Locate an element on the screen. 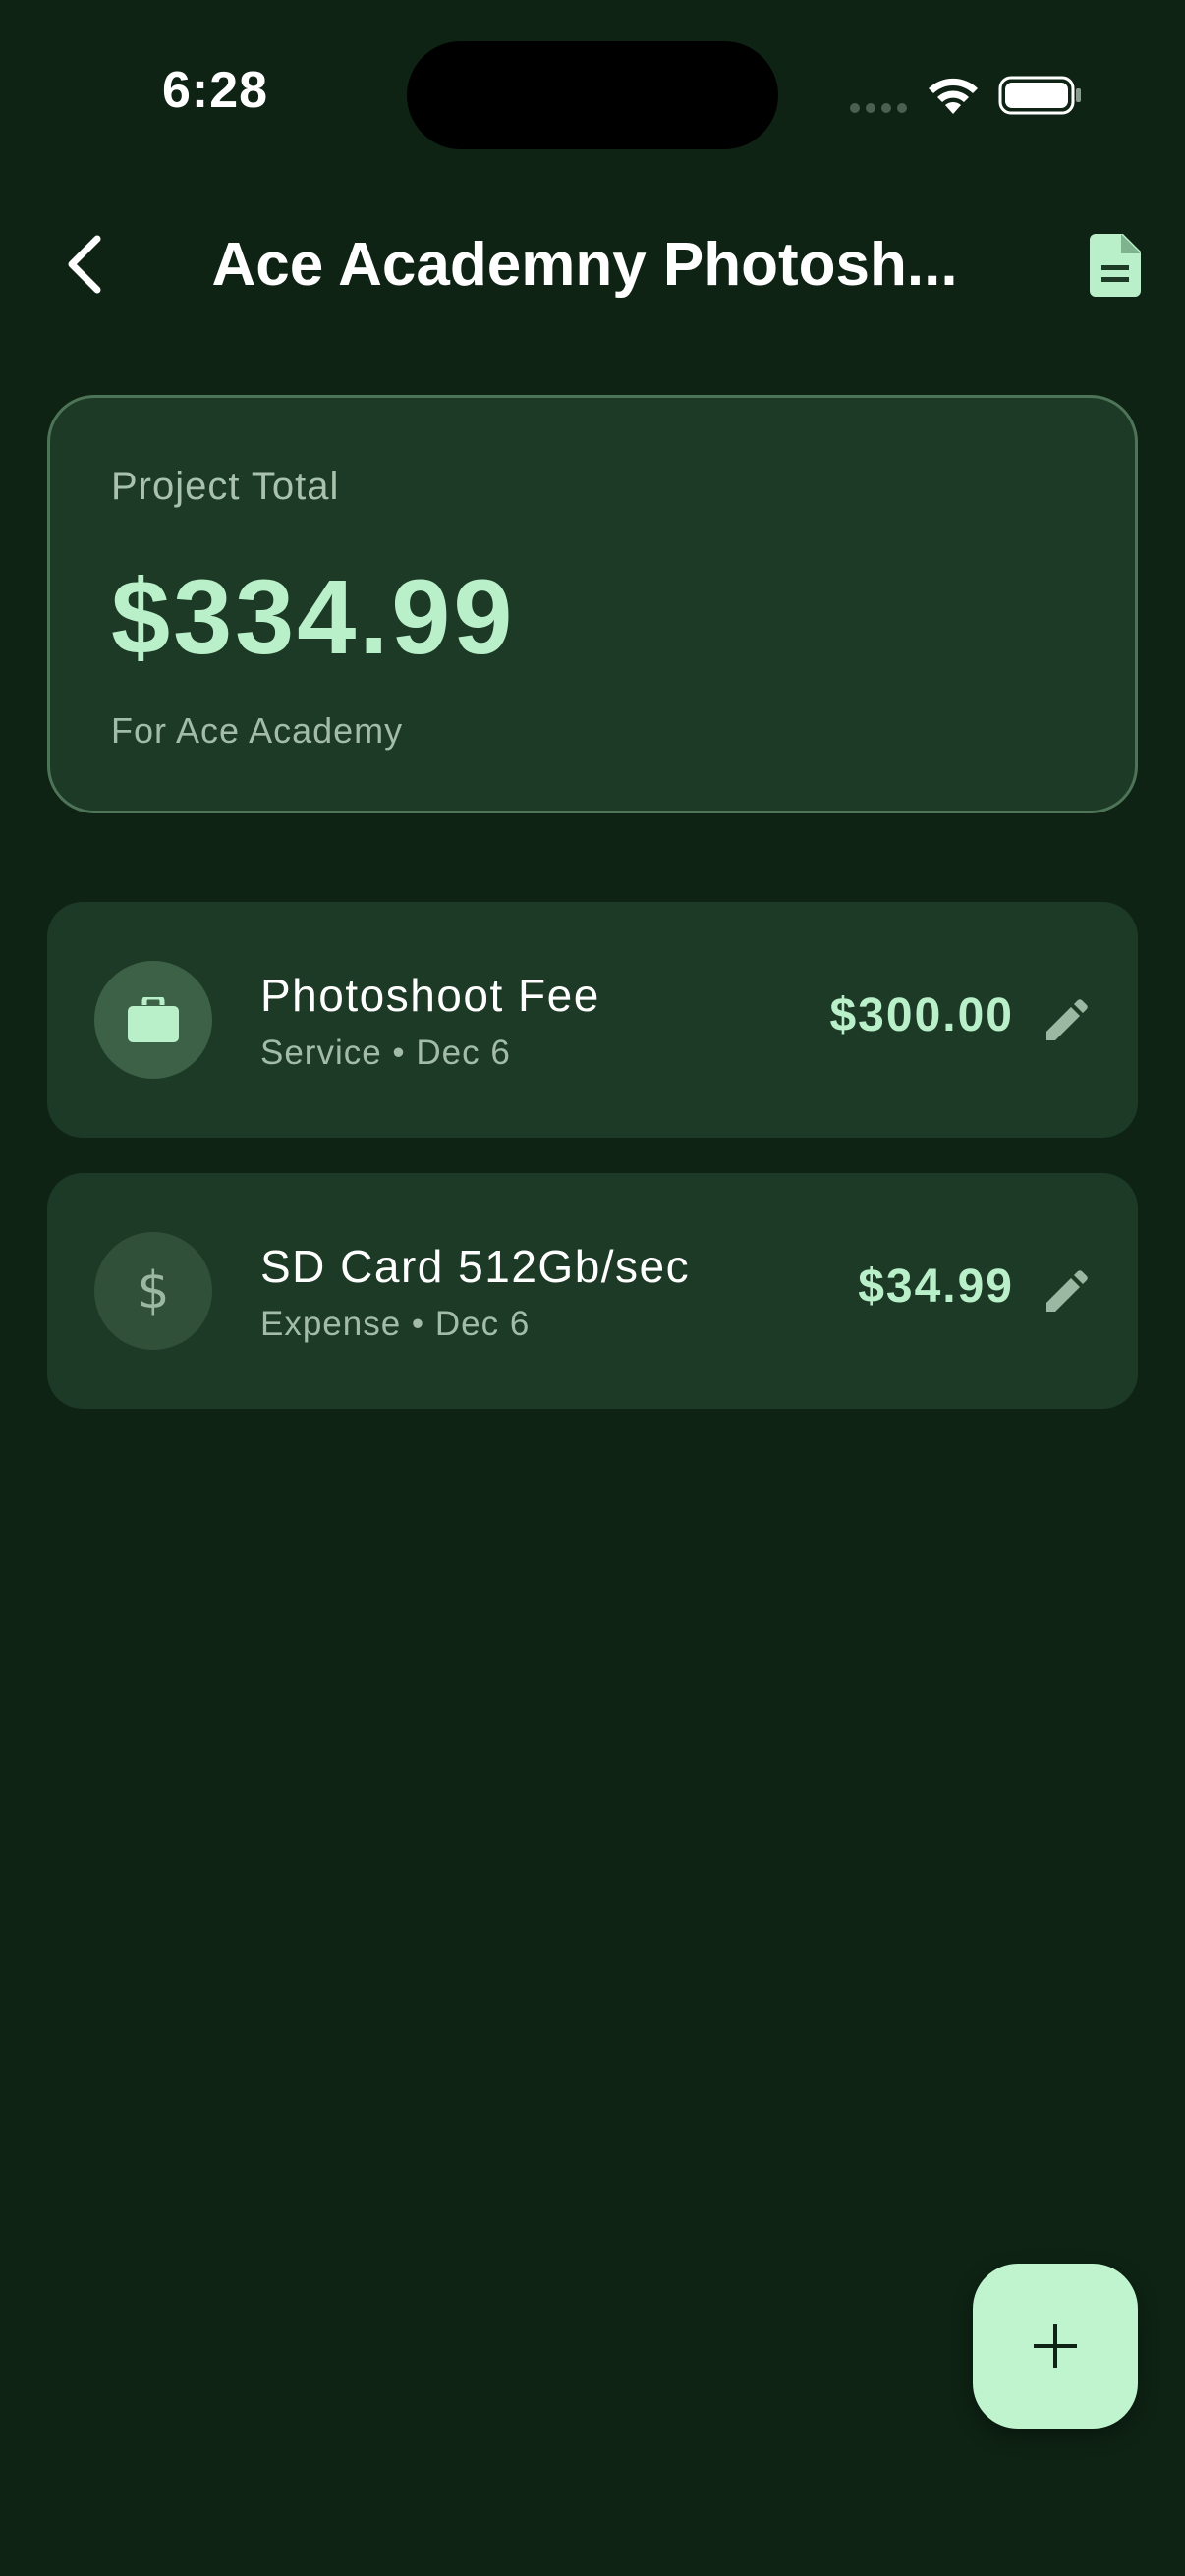 The image size is (1185, 2576). back-button is located at coordinates (84, 264).